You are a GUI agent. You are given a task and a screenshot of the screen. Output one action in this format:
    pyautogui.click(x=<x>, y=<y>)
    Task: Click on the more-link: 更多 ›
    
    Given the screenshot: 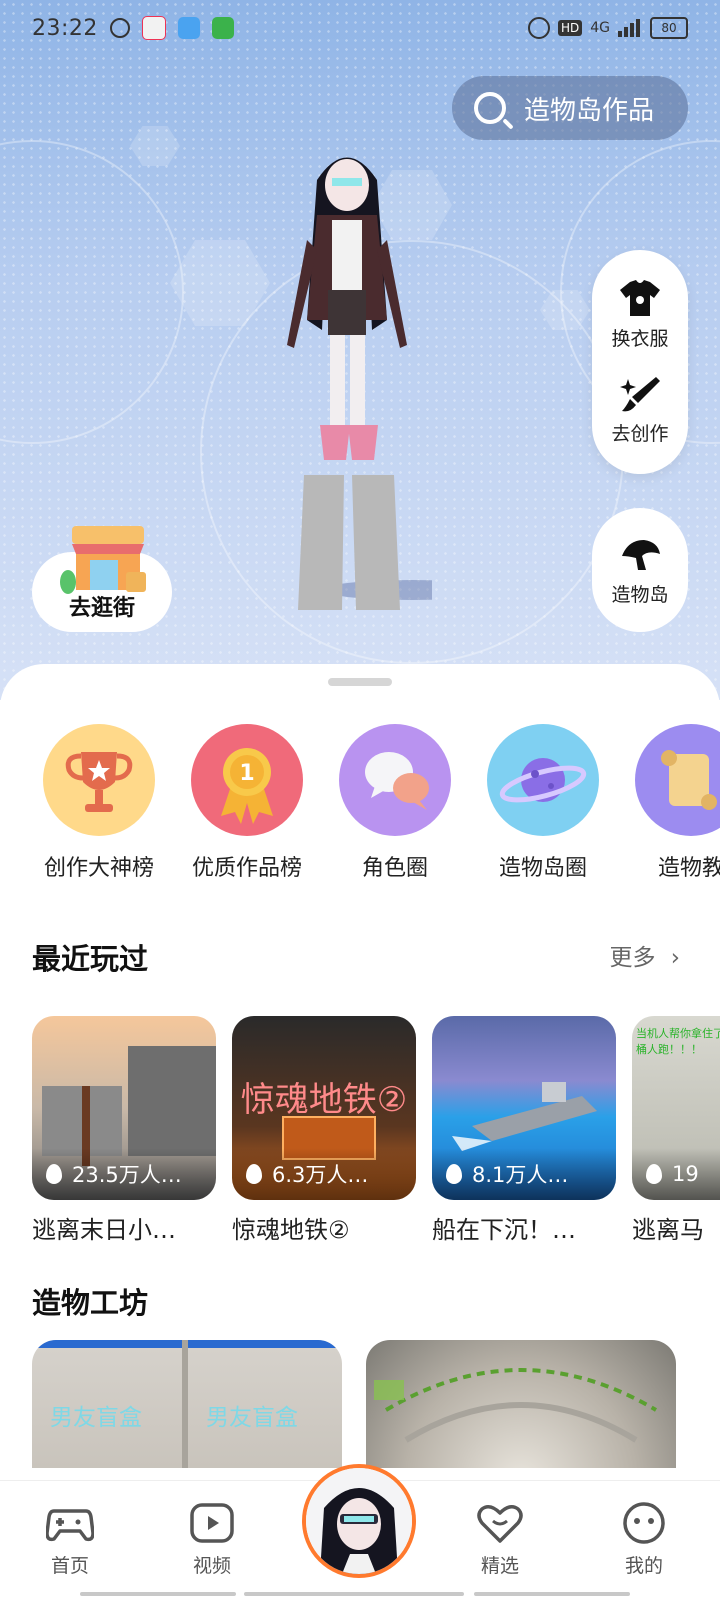 What is the action you would take?
    pyautogui.click(x=644, y=955)
    